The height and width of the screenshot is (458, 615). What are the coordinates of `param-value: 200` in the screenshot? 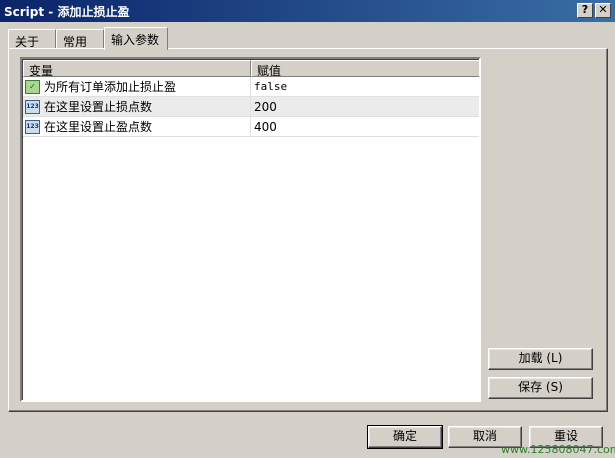 It's located at (365, 107).